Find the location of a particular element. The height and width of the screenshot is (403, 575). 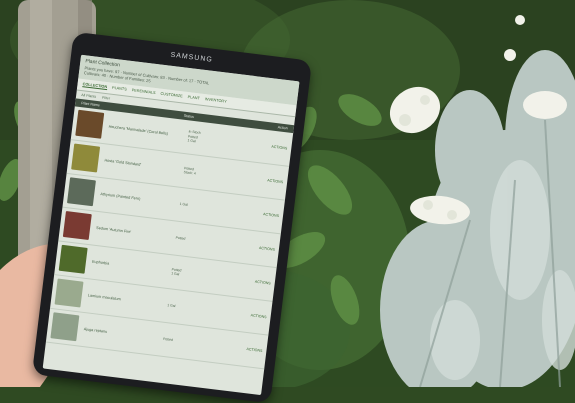

plant-status: Potted 1 Gal is located at coordinates (176, 271).